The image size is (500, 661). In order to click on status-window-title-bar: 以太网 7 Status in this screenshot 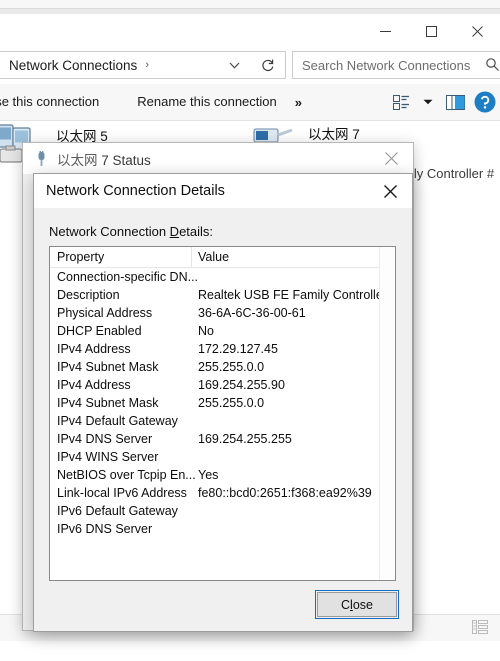, I will do `click(218, 158)`.